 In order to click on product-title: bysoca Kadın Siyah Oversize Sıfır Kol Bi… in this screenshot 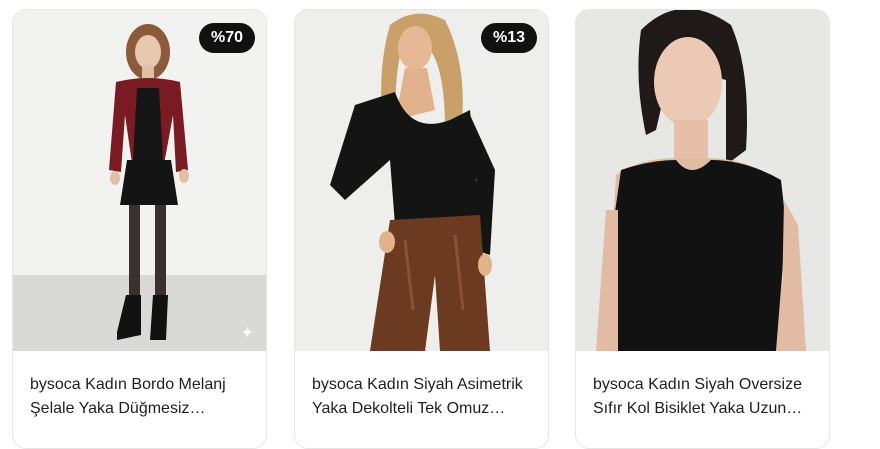, I will do `click(706, 397)`.